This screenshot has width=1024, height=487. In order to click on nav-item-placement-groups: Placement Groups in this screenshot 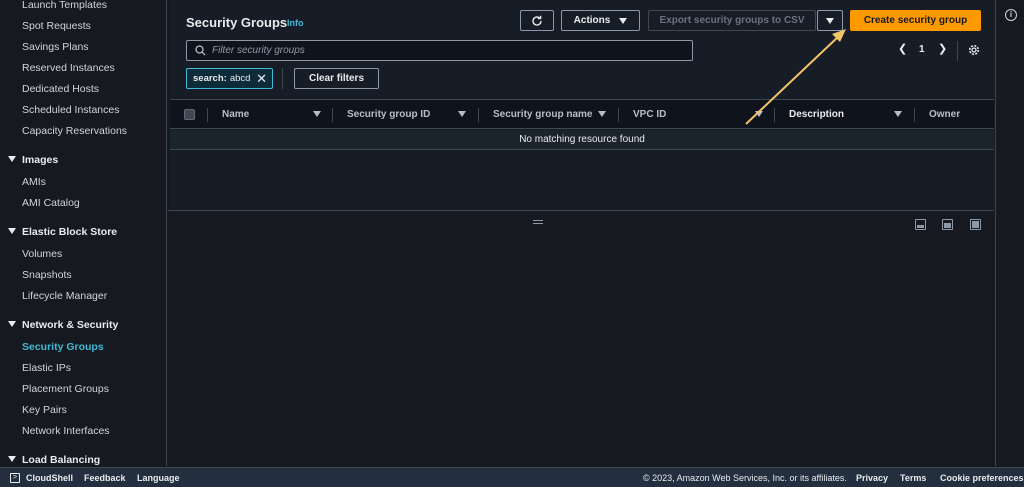, I will do `click(65, 389)`.